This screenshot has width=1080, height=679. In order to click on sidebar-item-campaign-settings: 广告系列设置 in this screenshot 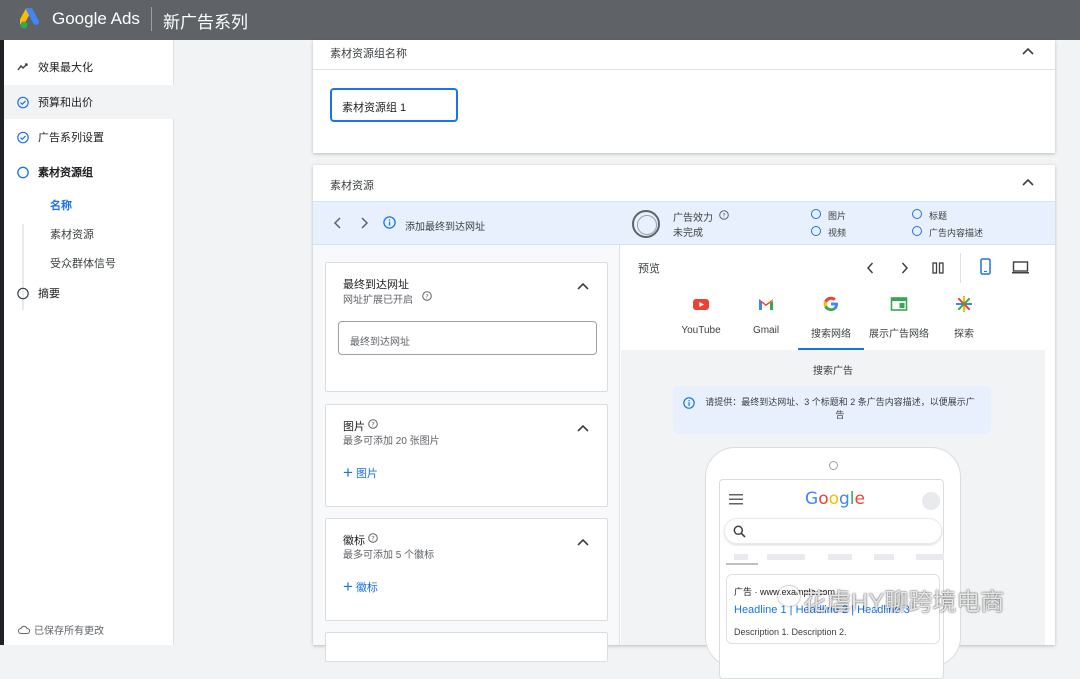, I will do `click(89, 137)`.